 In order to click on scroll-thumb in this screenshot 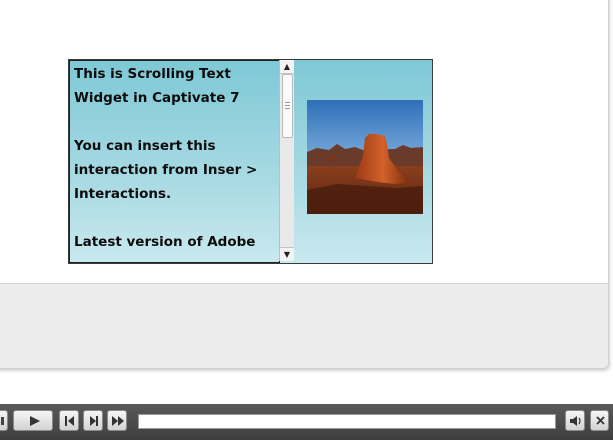, I will do `click(287, 106)`.